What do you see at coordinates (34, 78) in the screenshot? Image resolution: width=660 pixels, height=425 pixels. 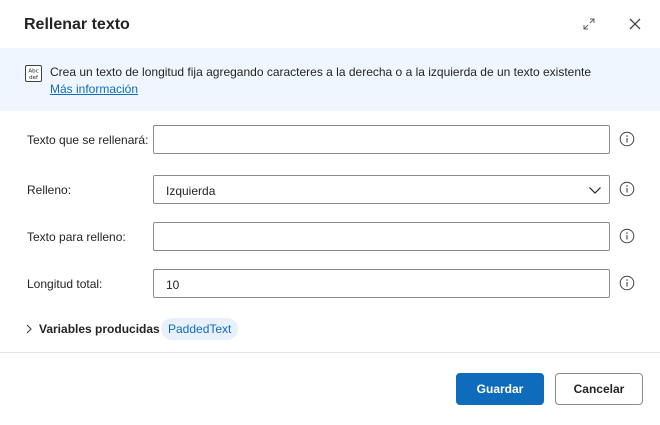 I see `svg-text: def` at bounding box center [34, 78].